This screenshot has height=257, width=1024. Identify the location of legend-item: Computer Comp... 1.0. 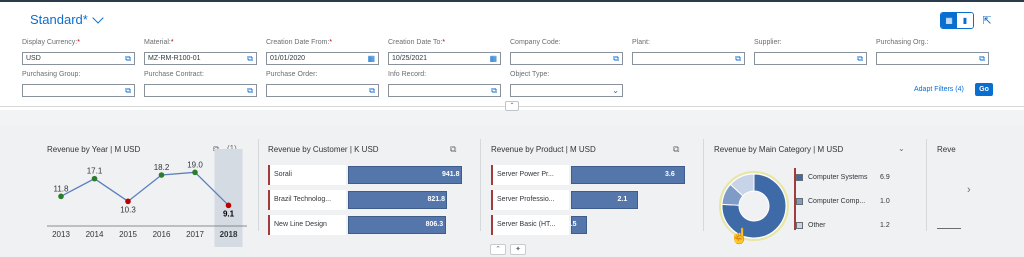
(843, 201).